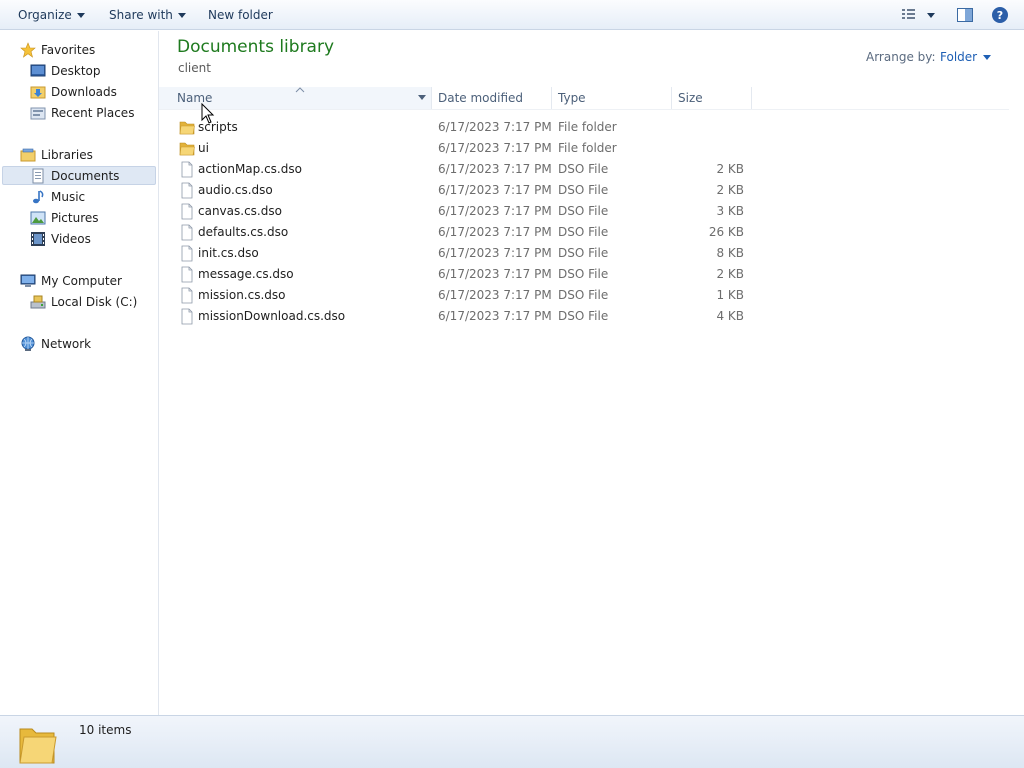 This screenshot has height=768, width=1024. What do you see at coordinates (243, 232) in the screenshot?
I see `file-name: defaults.cs.dso` at bounding box center [243, 232].